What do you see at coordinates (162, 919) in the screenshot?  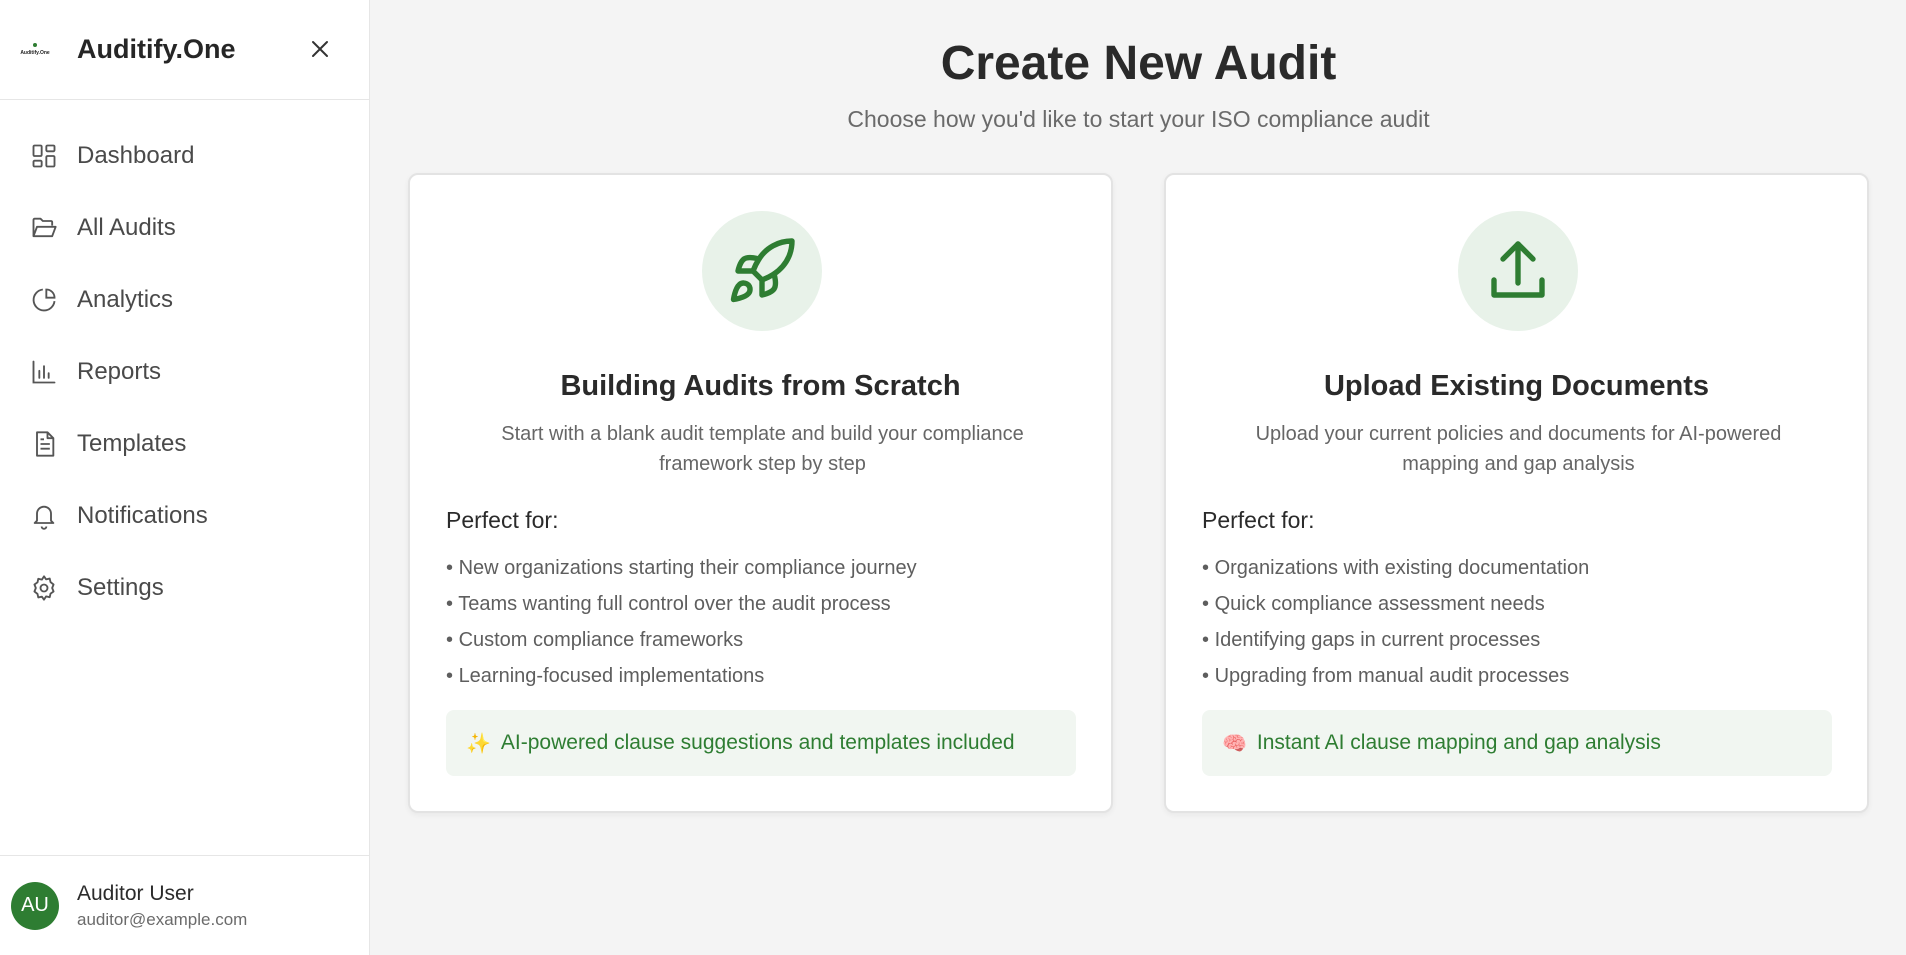 I see `user-email: auditor@example.com` at bounding box center [162, 919].